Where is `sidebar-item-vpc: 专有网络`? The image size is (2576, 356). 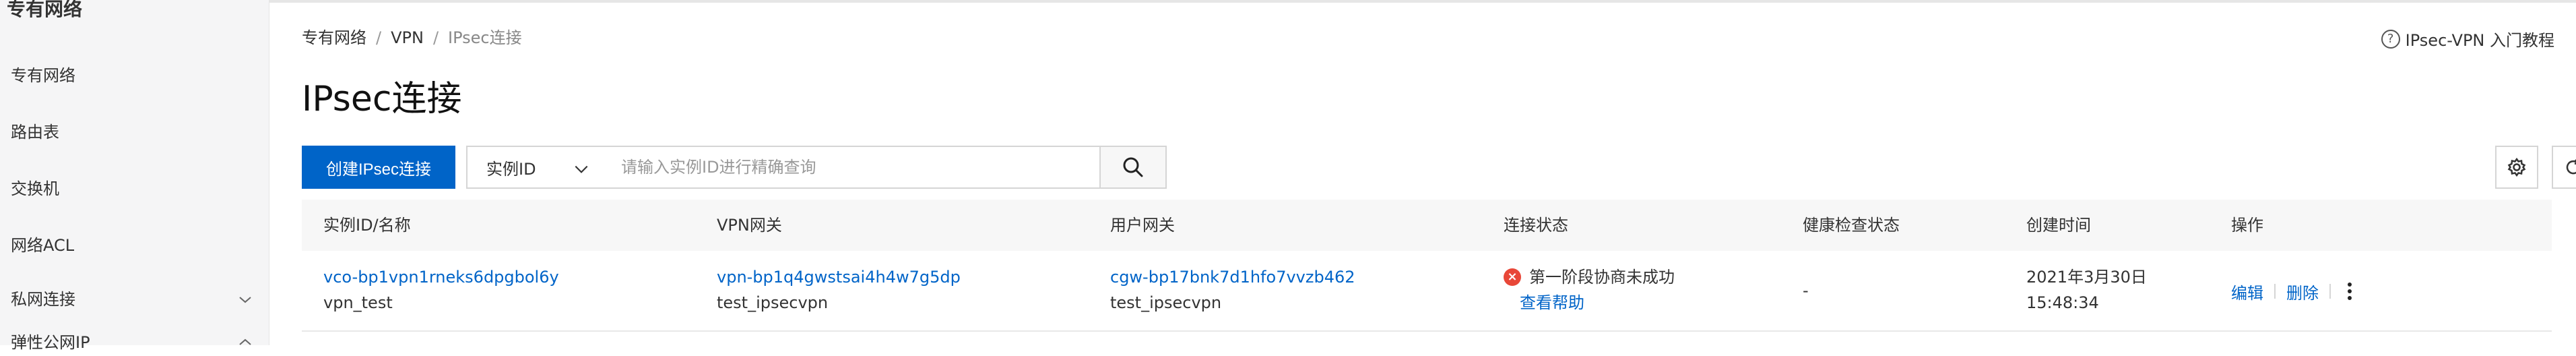
sidebar-item-vpc: 专有网络 is located at coordinates (132, 75).